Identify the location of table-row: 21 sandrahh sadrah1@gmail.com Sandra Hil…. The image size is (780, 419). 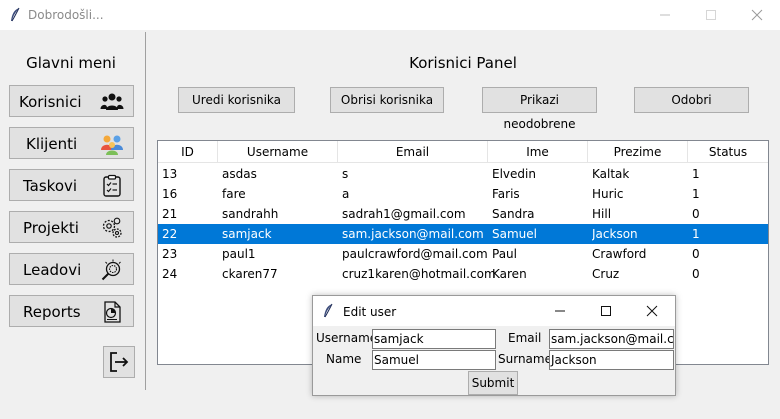
(463, 214).